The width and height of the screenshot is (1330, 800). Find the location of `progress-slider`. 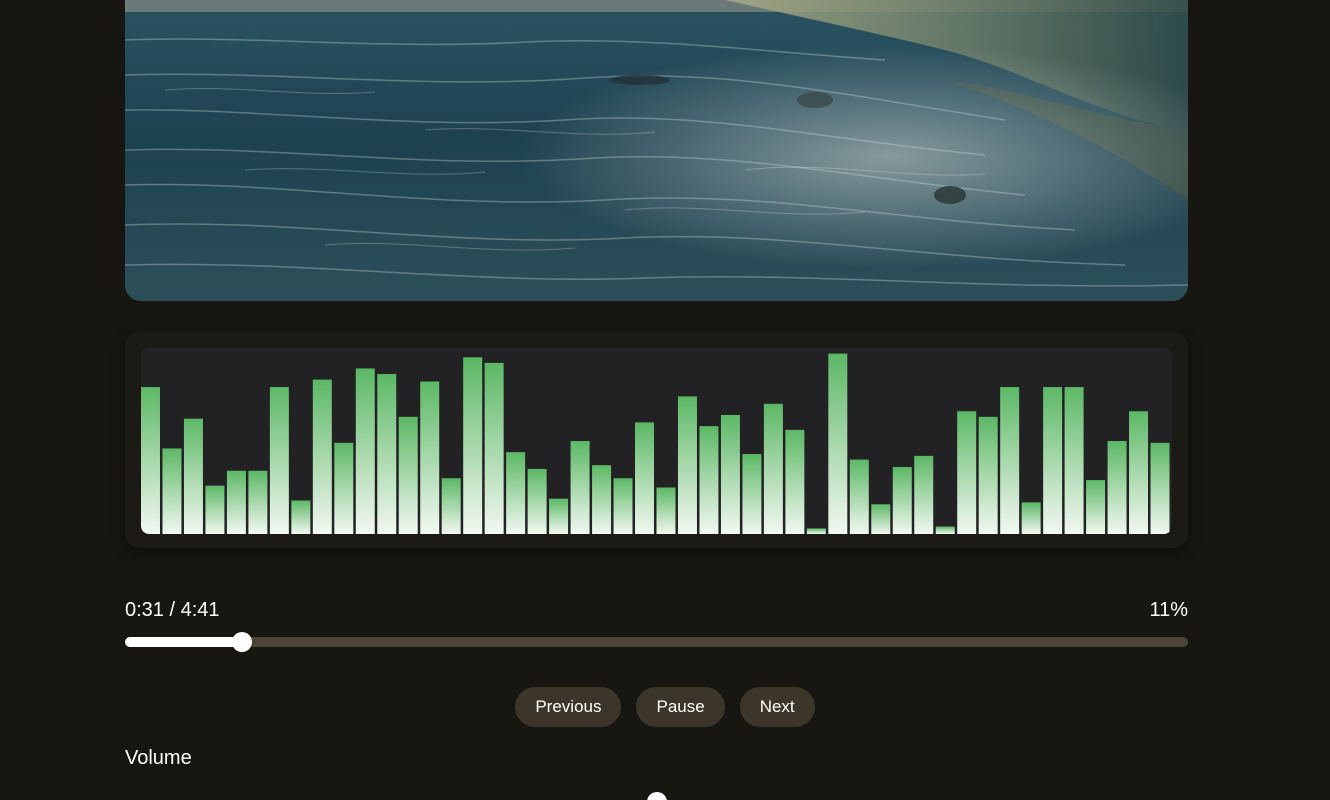

progress-slider is located at coordinates (656, 642).